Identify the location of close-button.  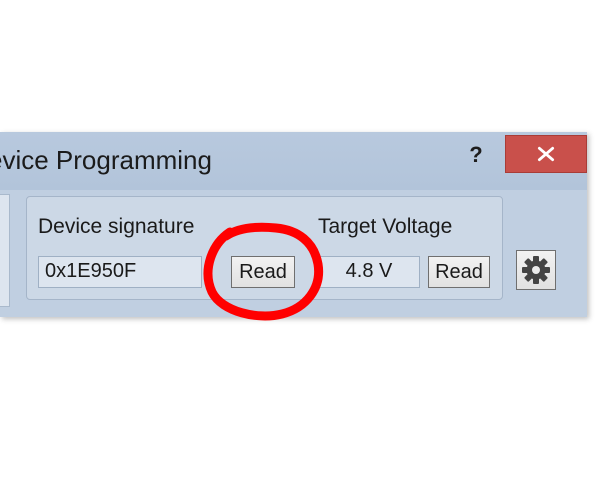
(546, 154).